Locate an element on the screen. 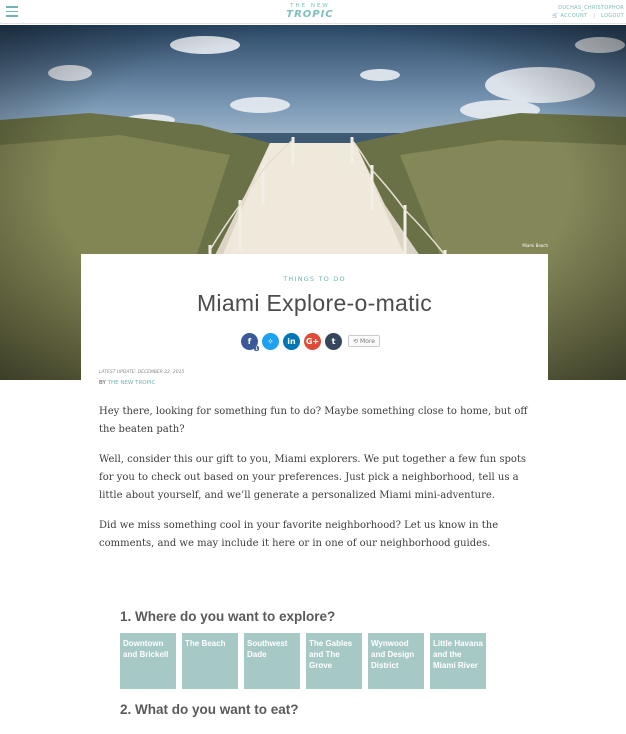 The height and width of the screenshot is (734, 626). facebook-share-button: f 1 is located at coordinates (250, 341).